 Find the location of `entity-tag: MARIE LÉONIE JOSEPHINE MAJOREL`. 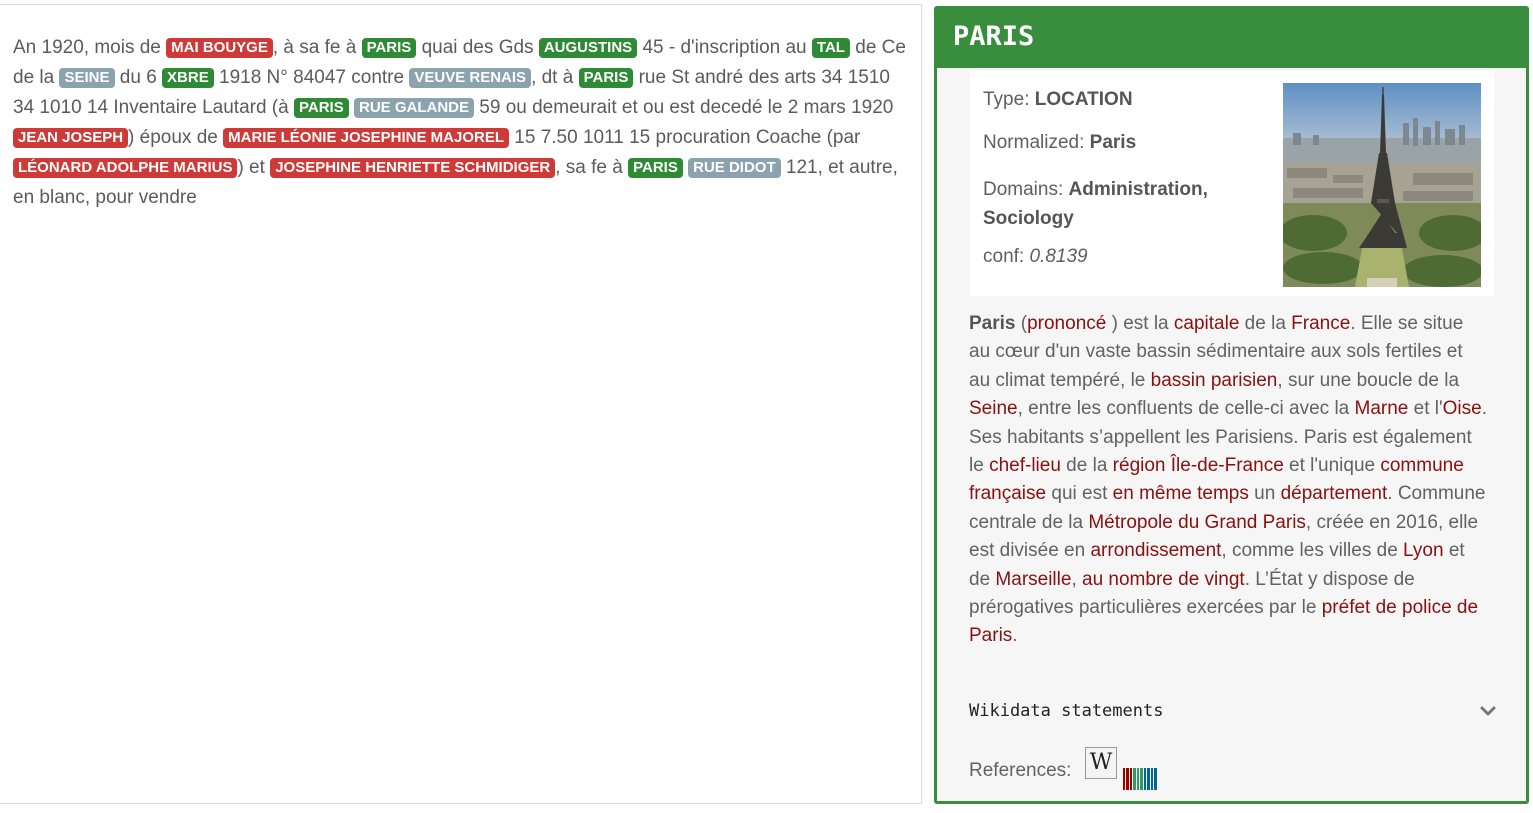

entity-tag: MARIE LÉONIE JOSEPHINE MAJOREL is located at coordinates (366, 138).